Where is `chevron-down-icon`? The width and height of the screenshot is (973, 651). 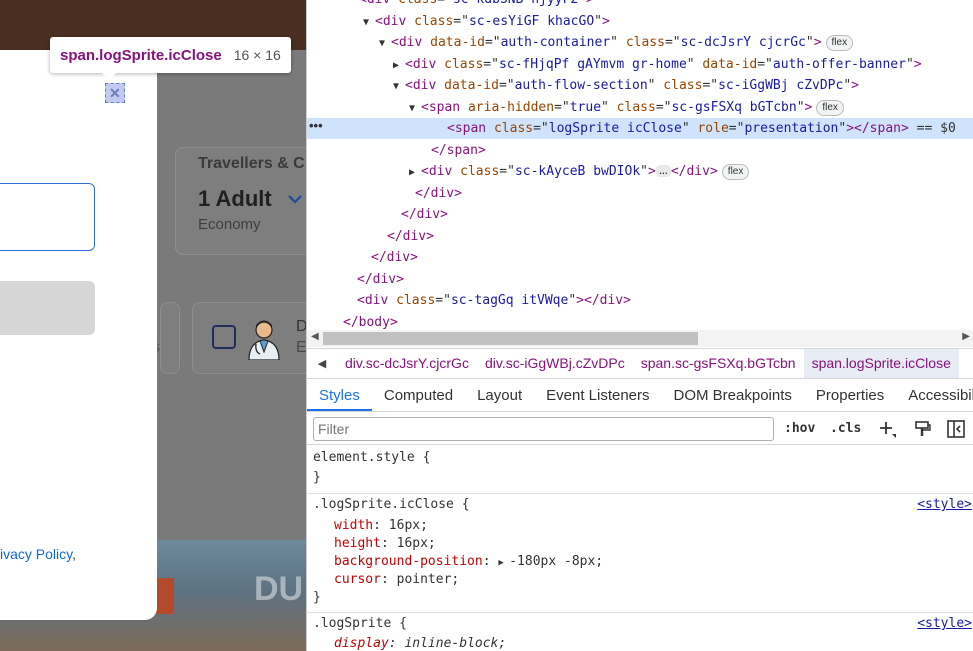
chevron-down-icon is located at coordinates (295, 199).